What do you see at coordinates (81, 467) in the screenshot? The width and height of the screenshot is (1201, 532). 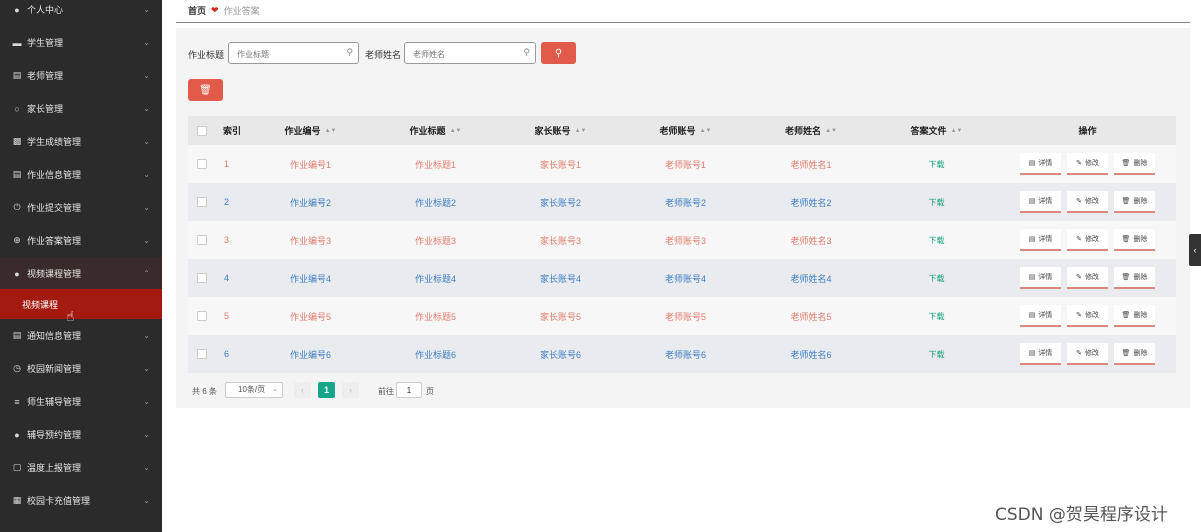 I see `sidebar-item-temperature: ▢ 温度上报管理 ⌄` at bounding box center [81, 467].